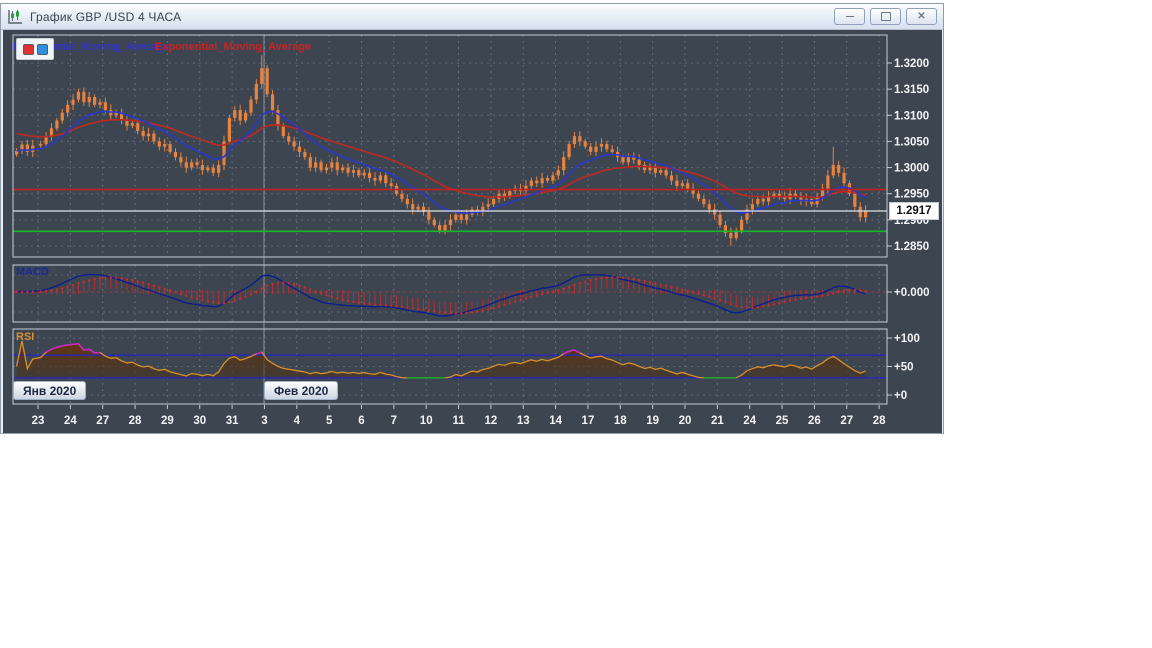 The height and width of the screenshot is (648, 1152). I want to click on restore-icon, so click(885, 16).